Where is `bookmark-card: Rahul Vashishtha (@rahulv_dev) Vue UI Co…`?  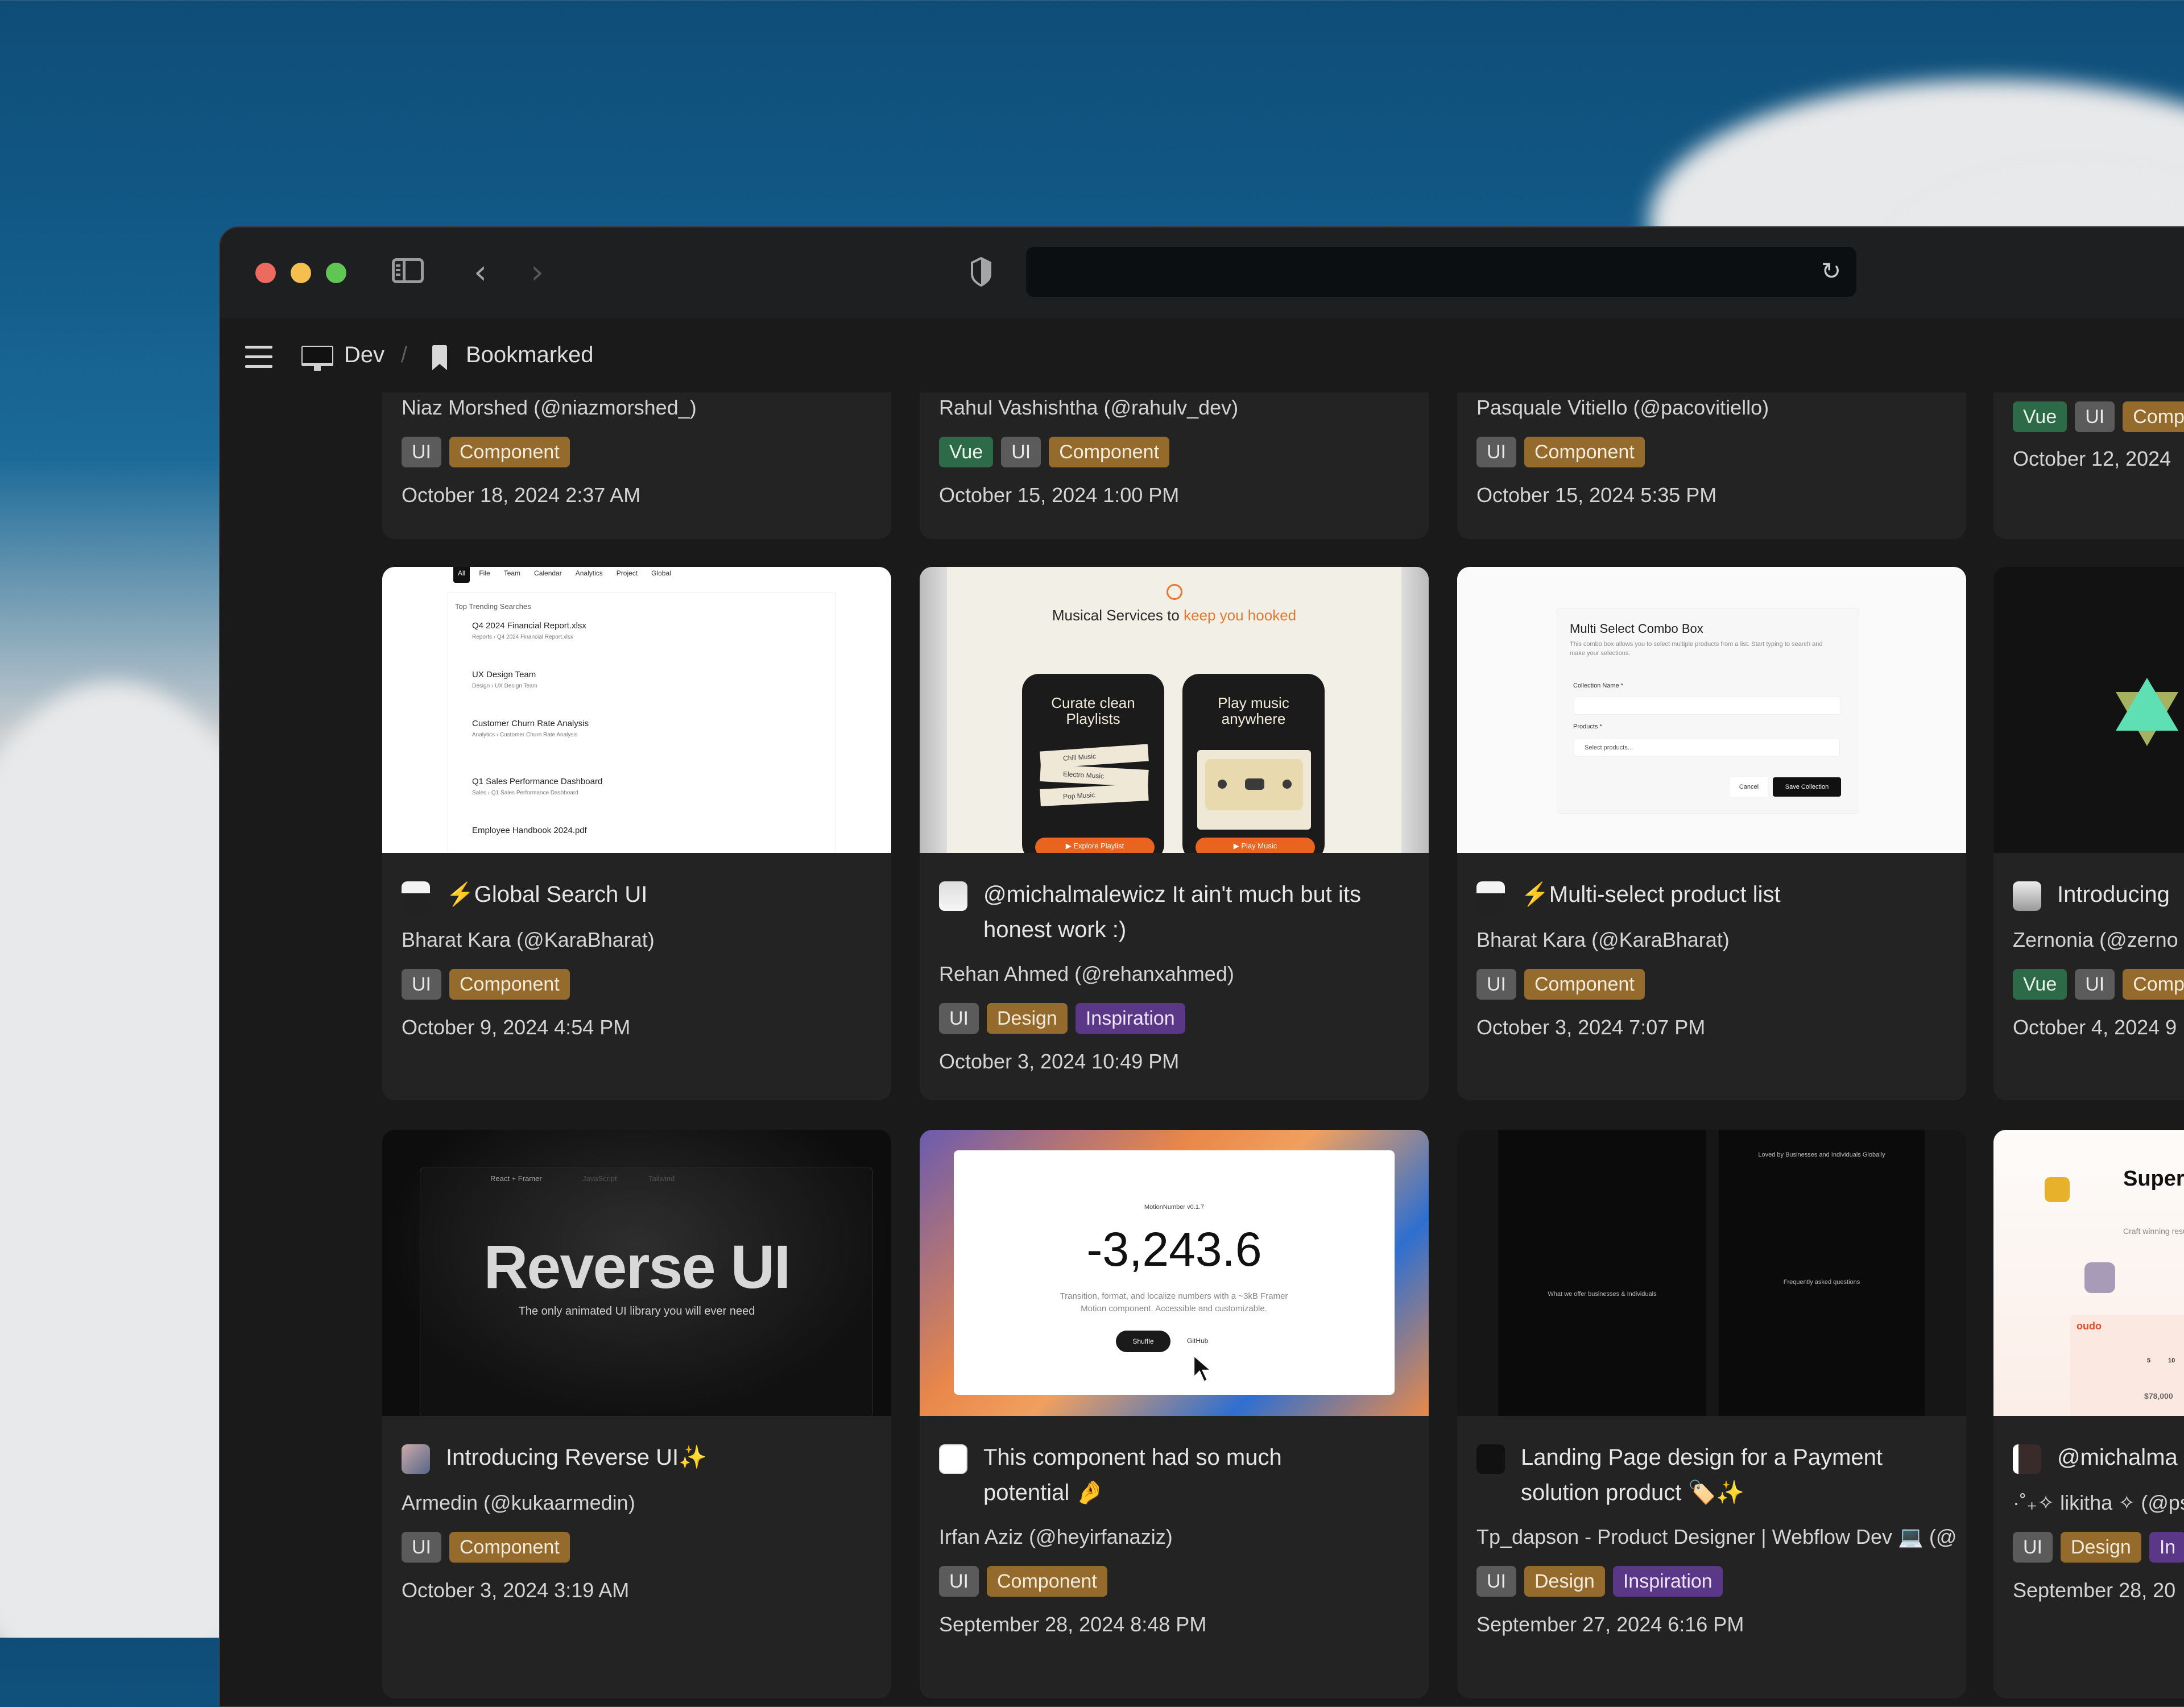
bookmark-card: Rahul Vashishtha (@rahulv_dev) Vue UI Co… is located at coordinates (1174, 465).